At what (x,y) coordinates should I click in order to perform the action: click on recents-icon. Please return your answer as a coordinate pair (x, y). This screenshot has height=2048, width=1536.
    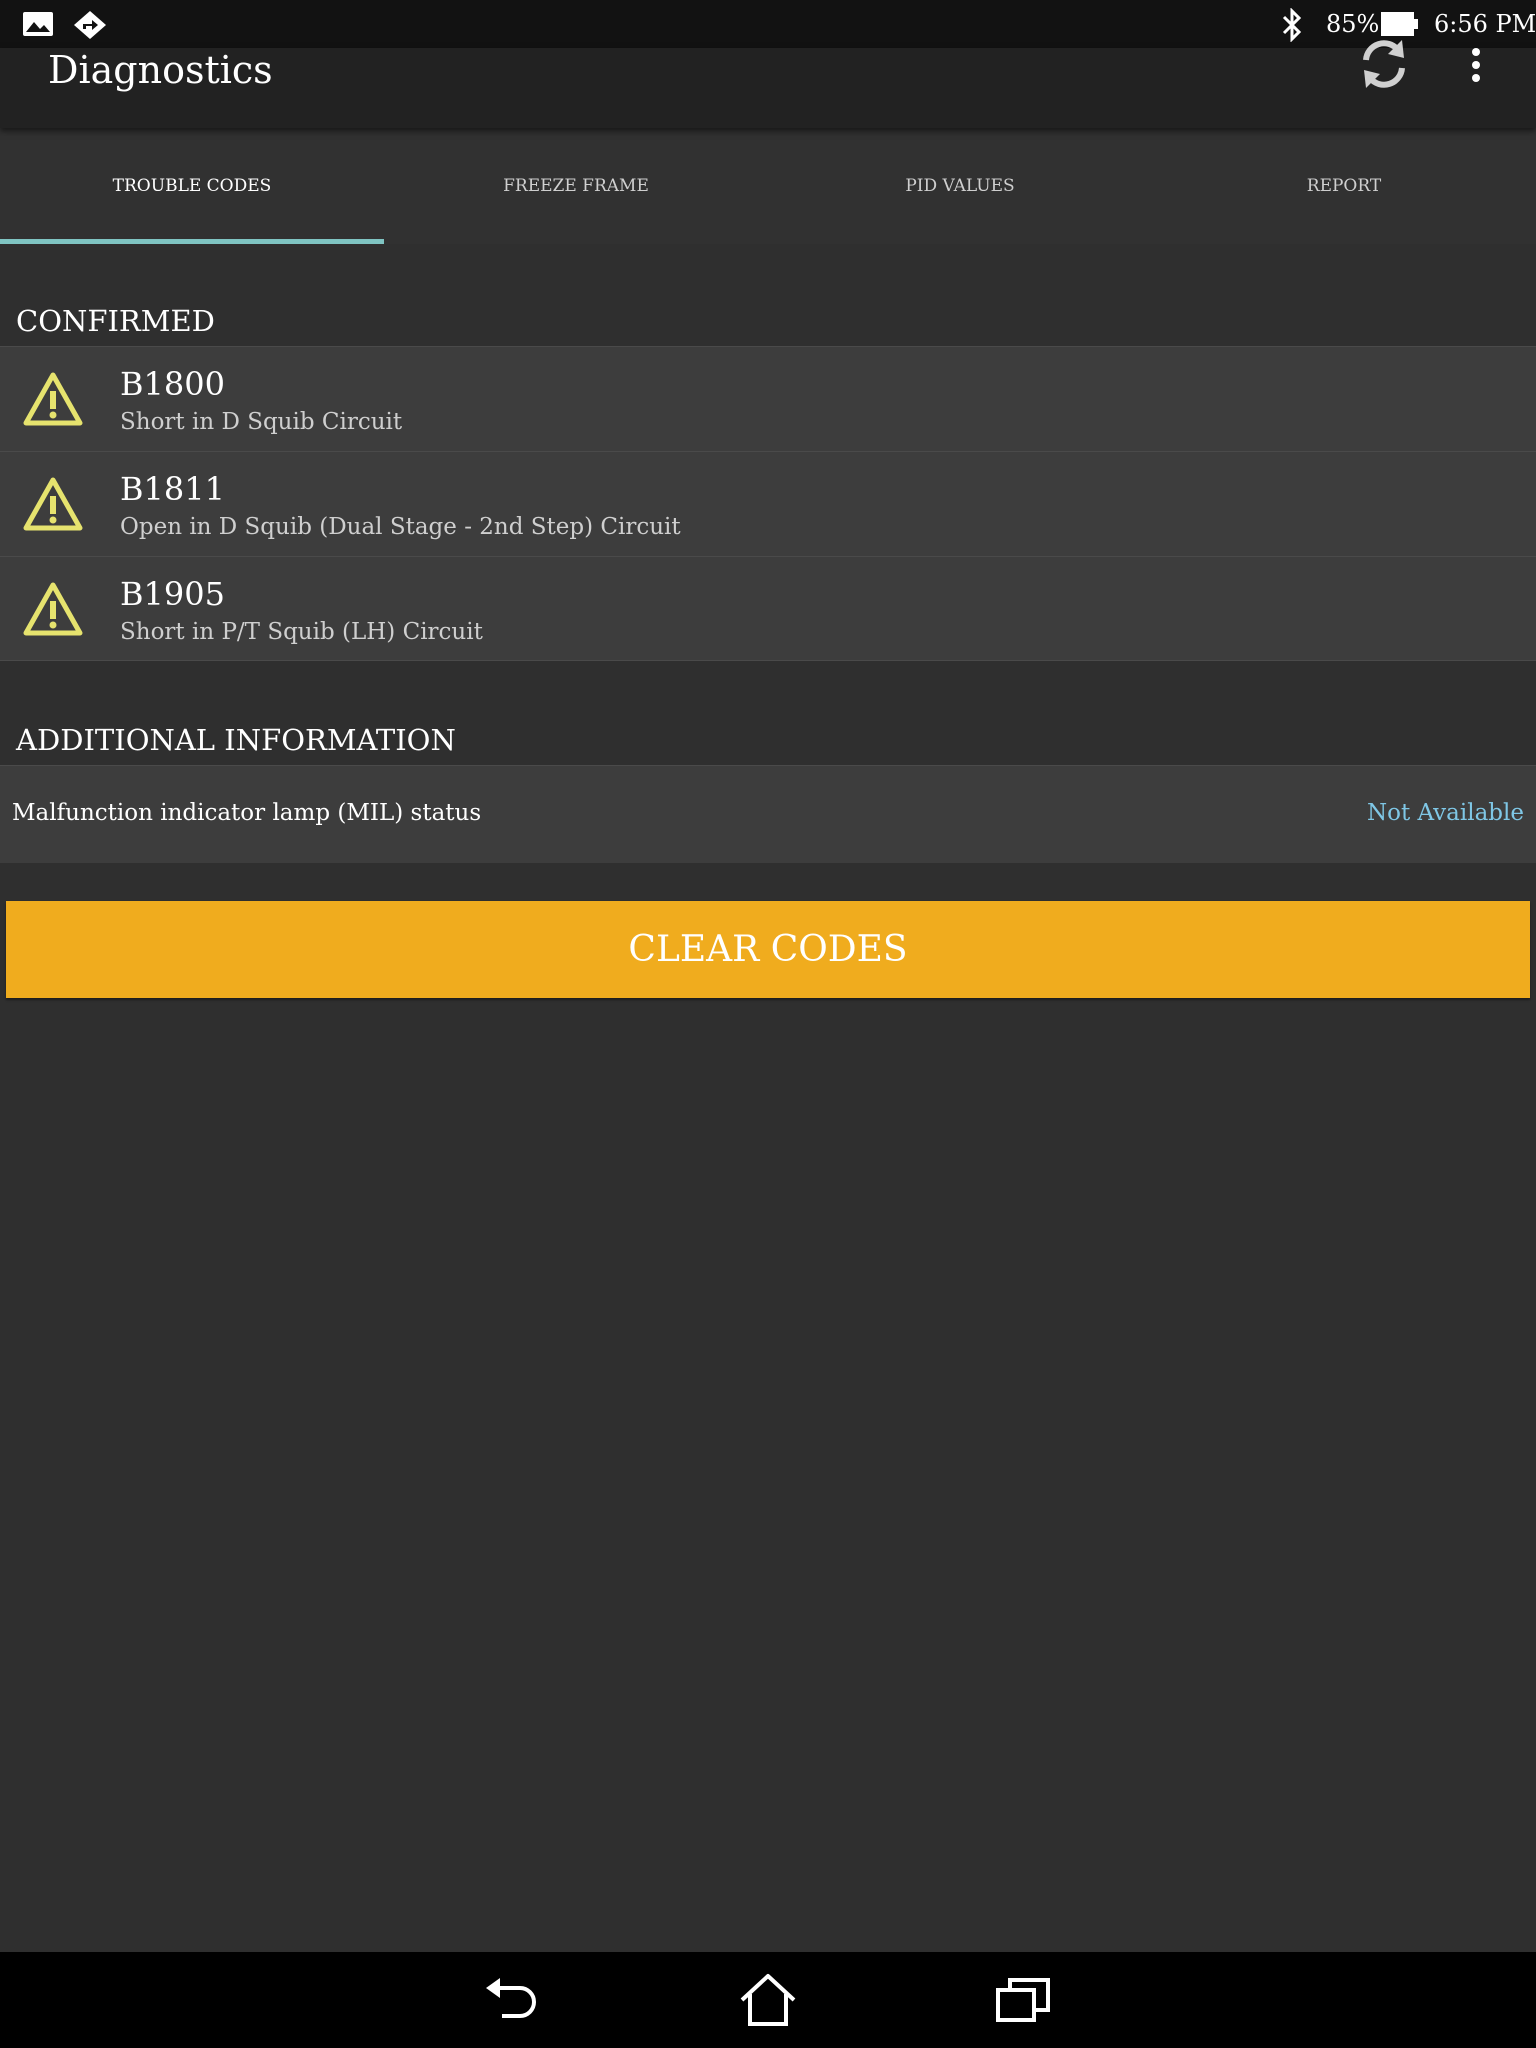
    Looking at the image, I should click on (1024, 2000).